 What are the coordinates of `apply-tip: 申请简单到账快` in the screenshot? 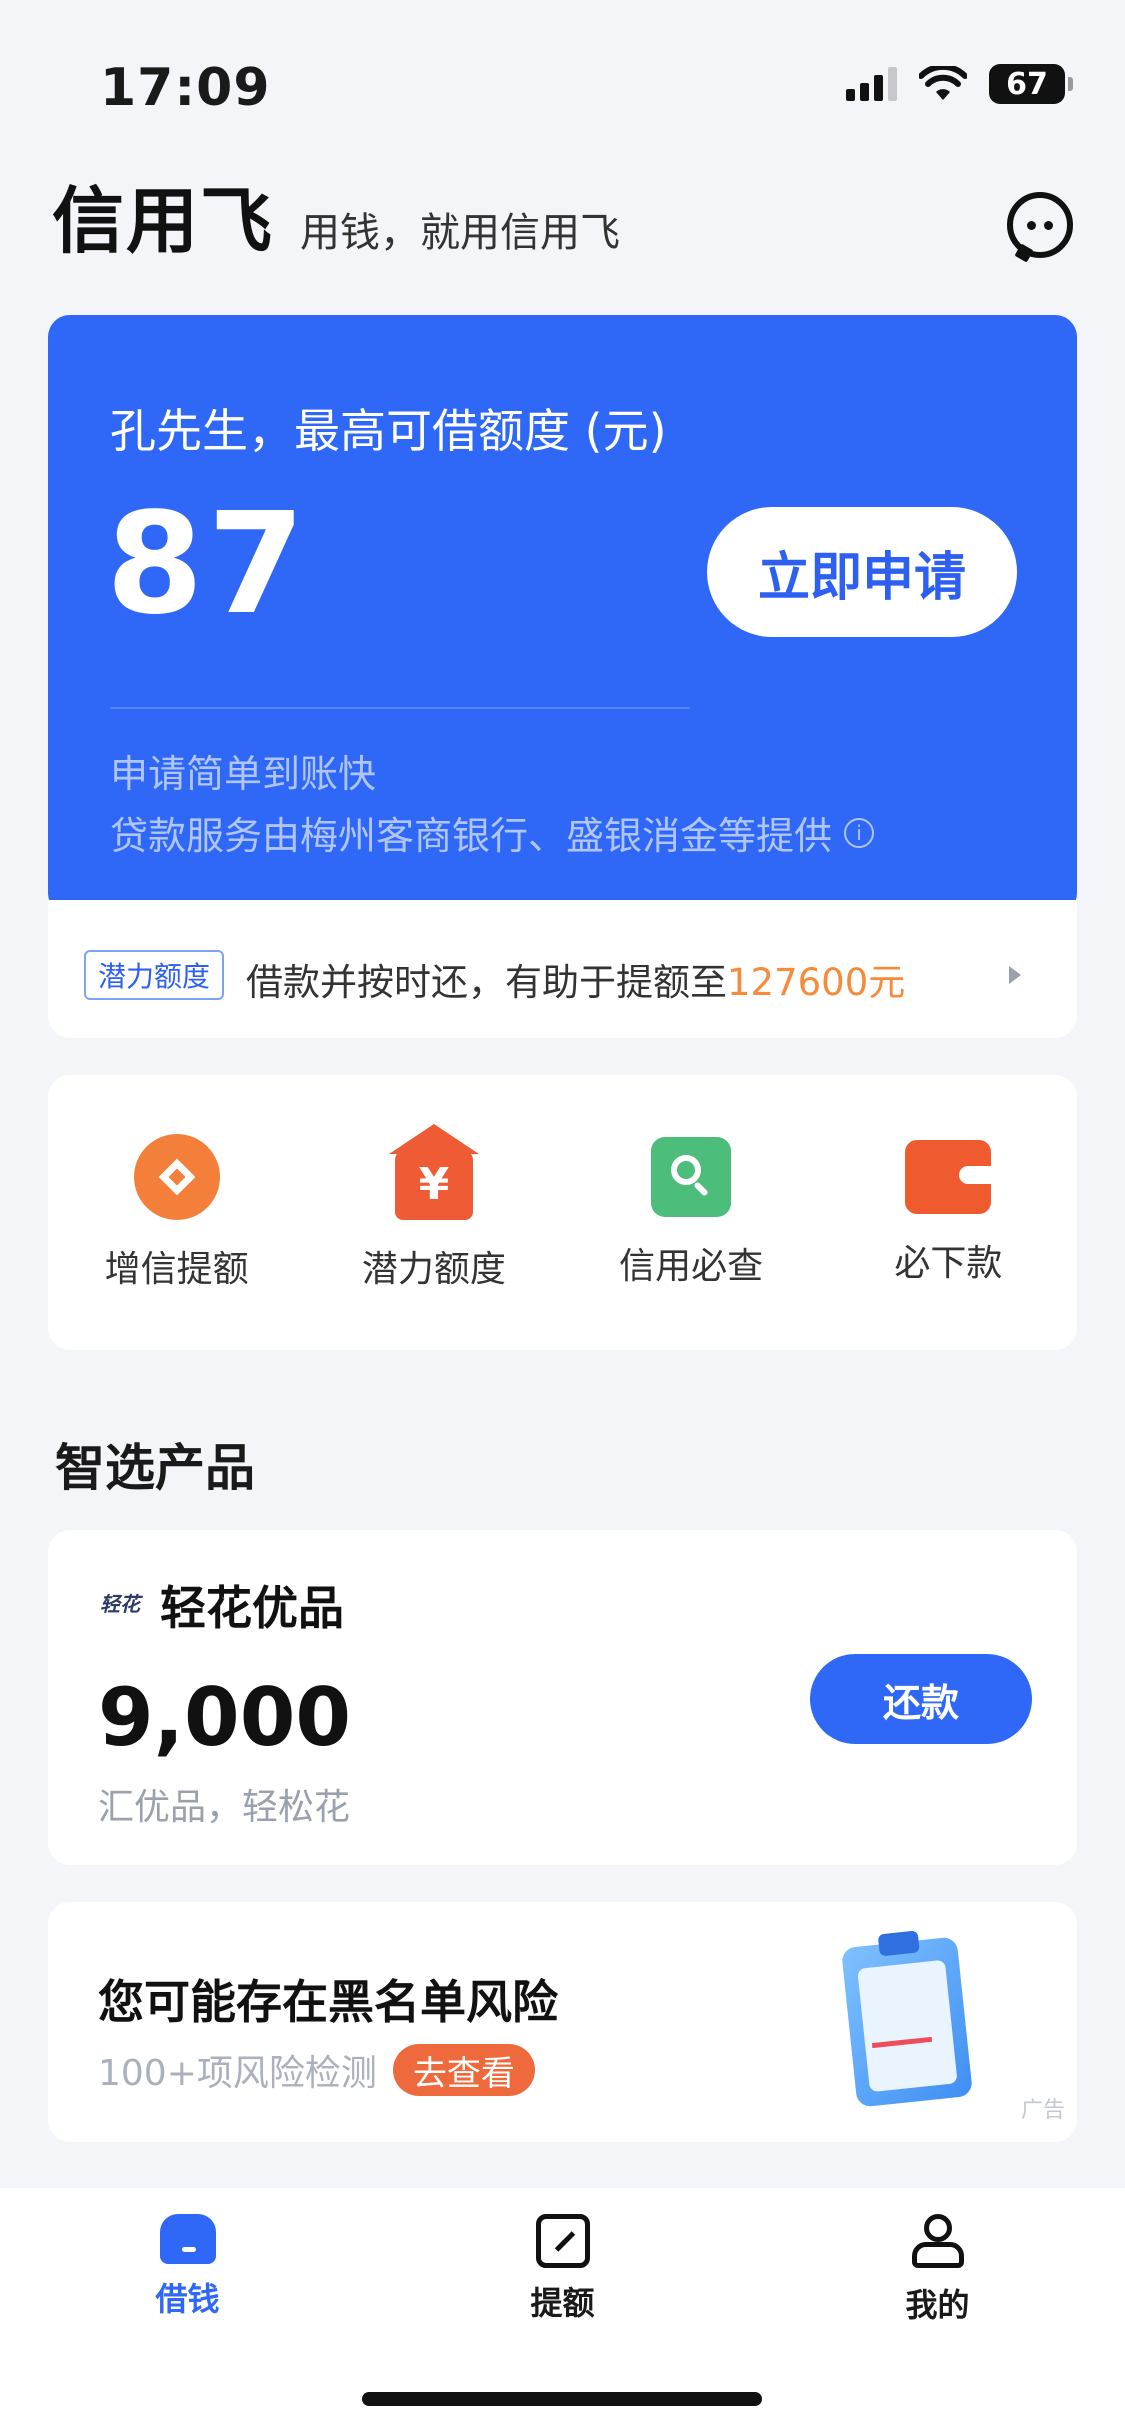 It's located at (243, 774).